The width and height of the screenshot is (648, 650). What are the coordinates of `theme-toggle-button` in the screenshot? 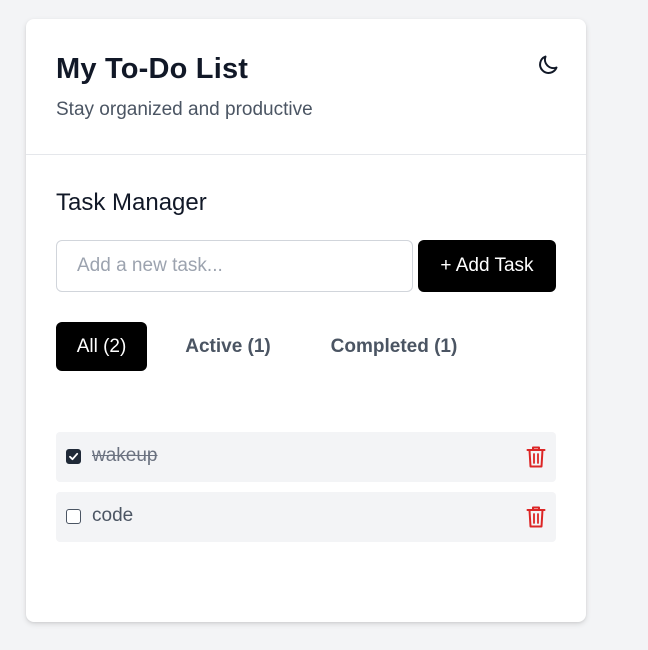 It's located at (548, 65).